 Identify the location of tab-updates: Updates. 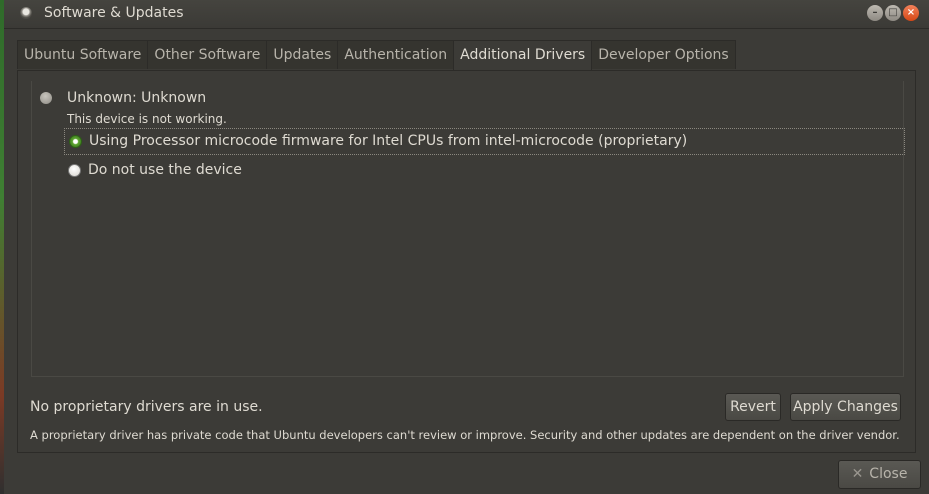
(302, 54).